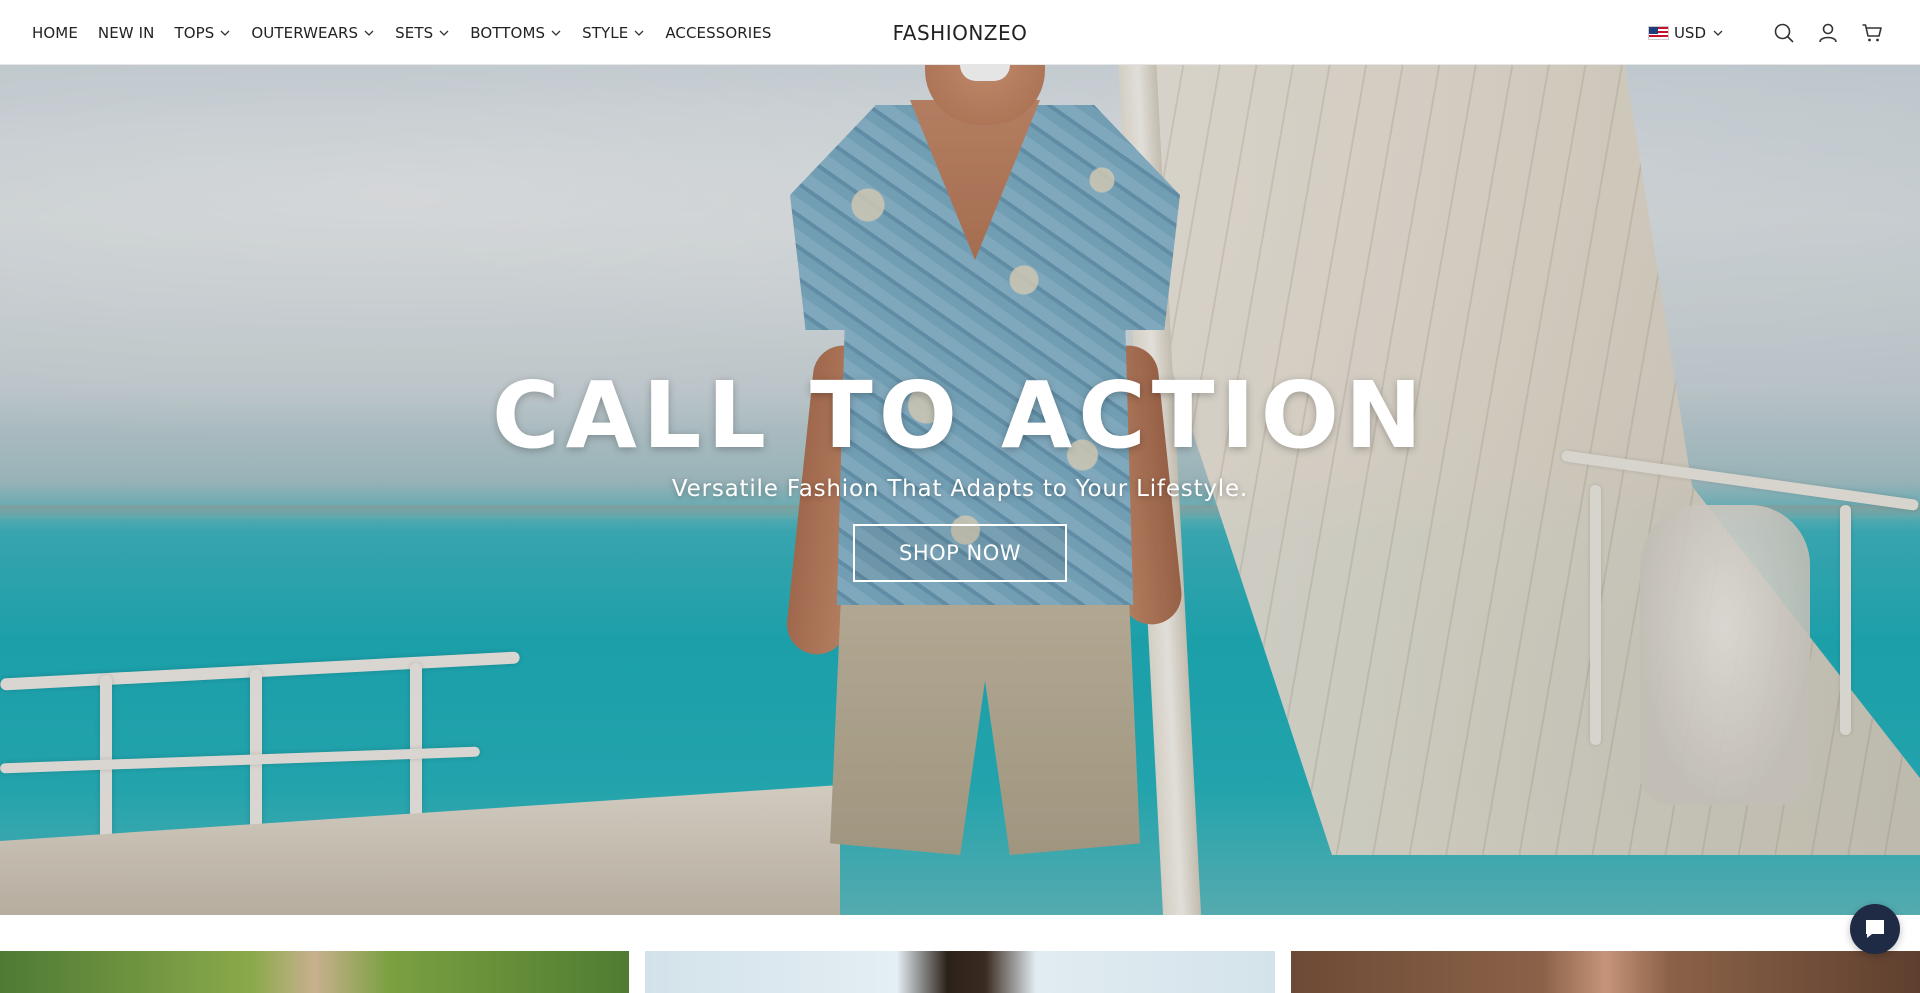 The image size is (1920, 993). I want to click on nav-item-label: SETS, so click(414, 32).